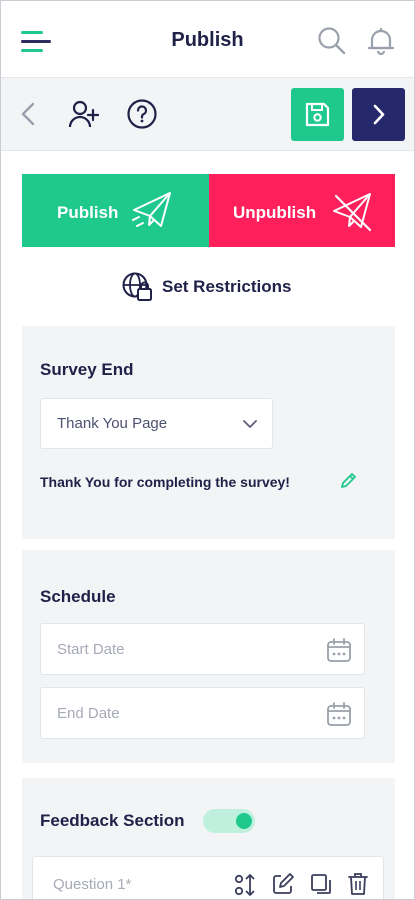 The width and height of the screenshot is (415, 900). Describe the element at coordinates (112, 820) in the screenshot. I see `feedback-title: Feedback Section` at that location.